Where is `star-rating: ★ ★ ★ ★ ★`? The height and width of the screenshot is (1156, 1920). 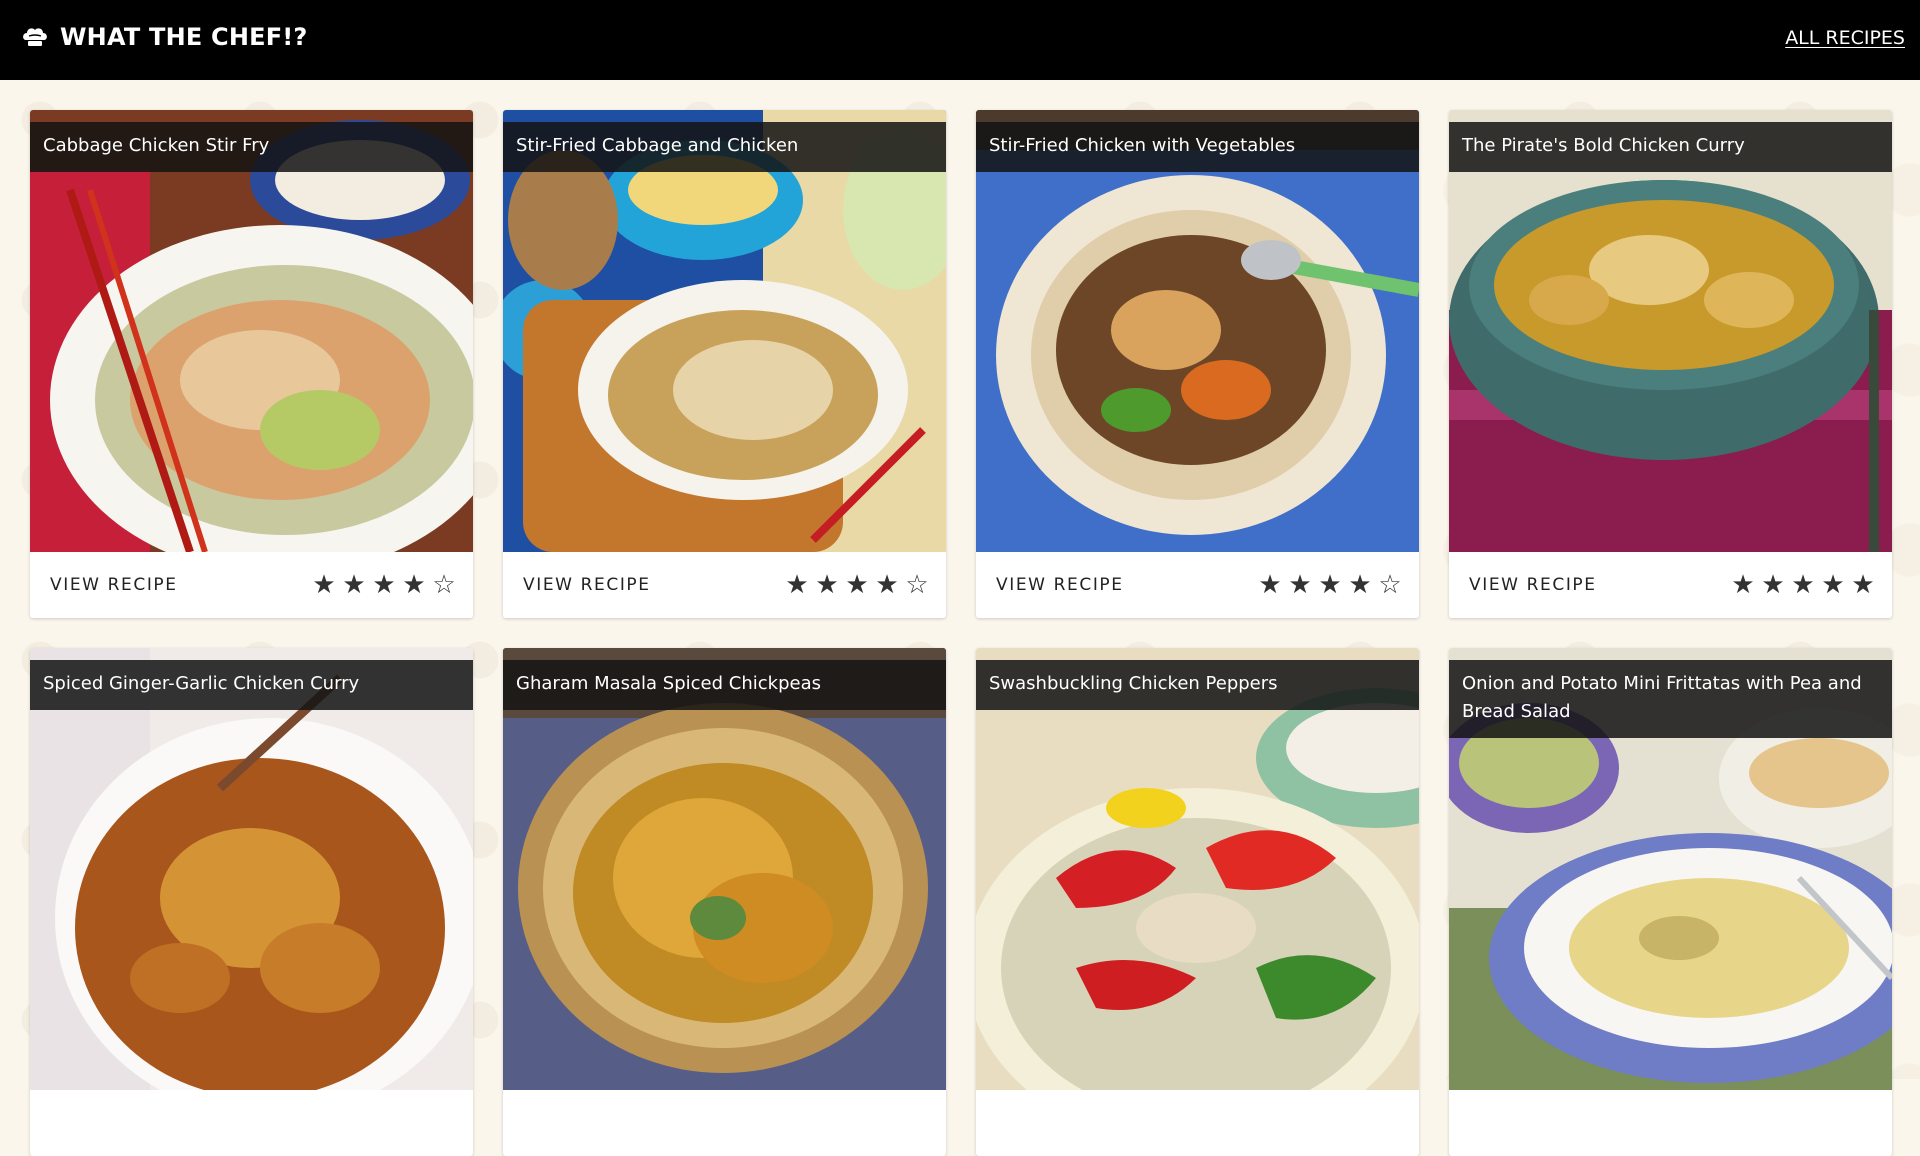 star-rating: ★ ★ ★ ★ ★ is located at coordinates (1803, 585).